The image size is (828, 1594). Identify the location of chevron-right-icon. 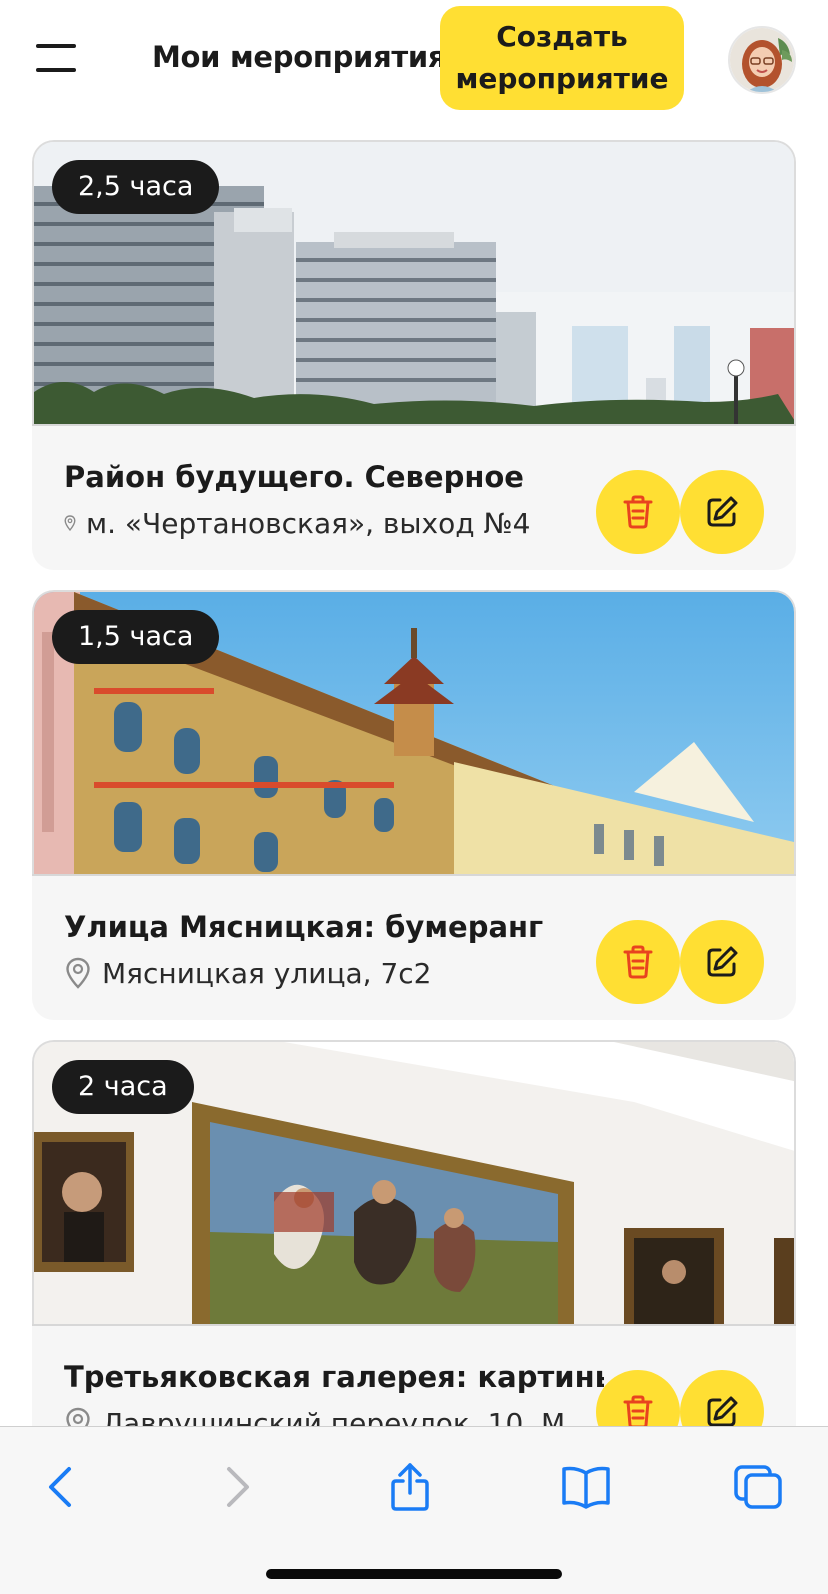
(238, 1487).